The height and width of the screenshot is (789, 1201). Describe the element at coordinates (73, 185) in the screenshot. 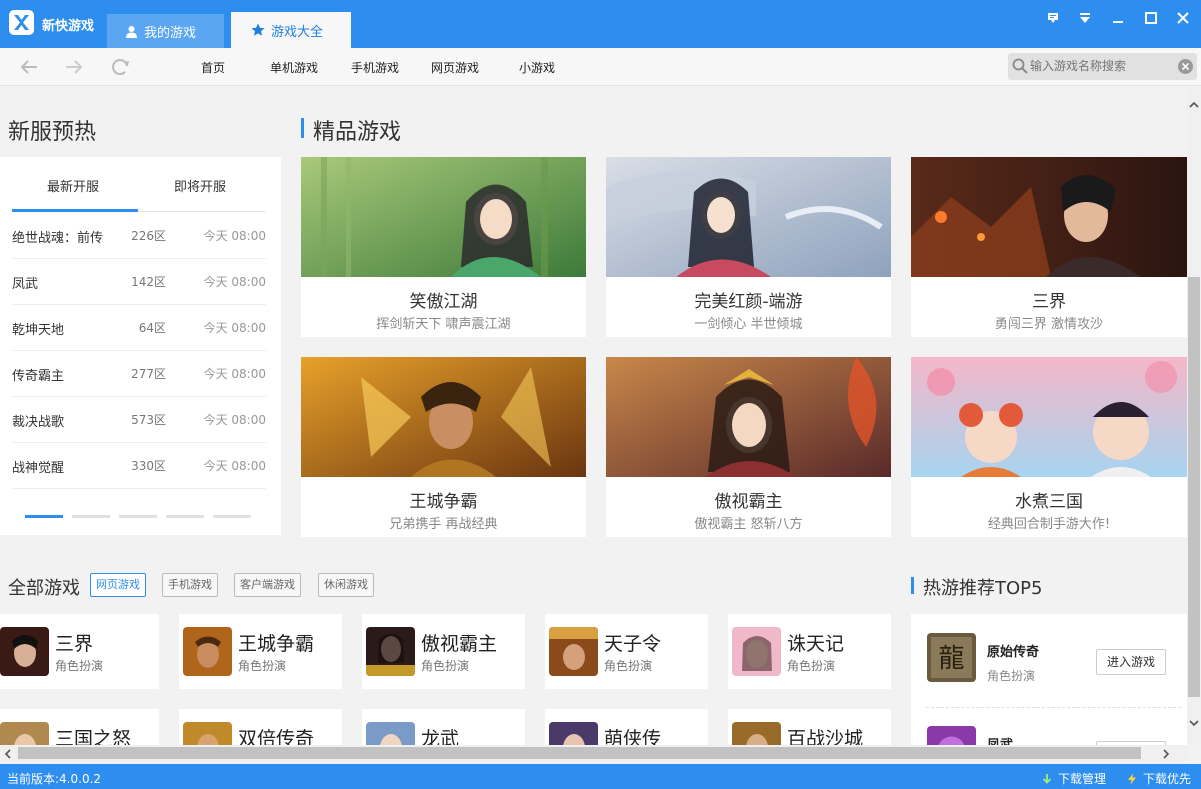

I see `tab-latest-servers: 最新开服` at that location.